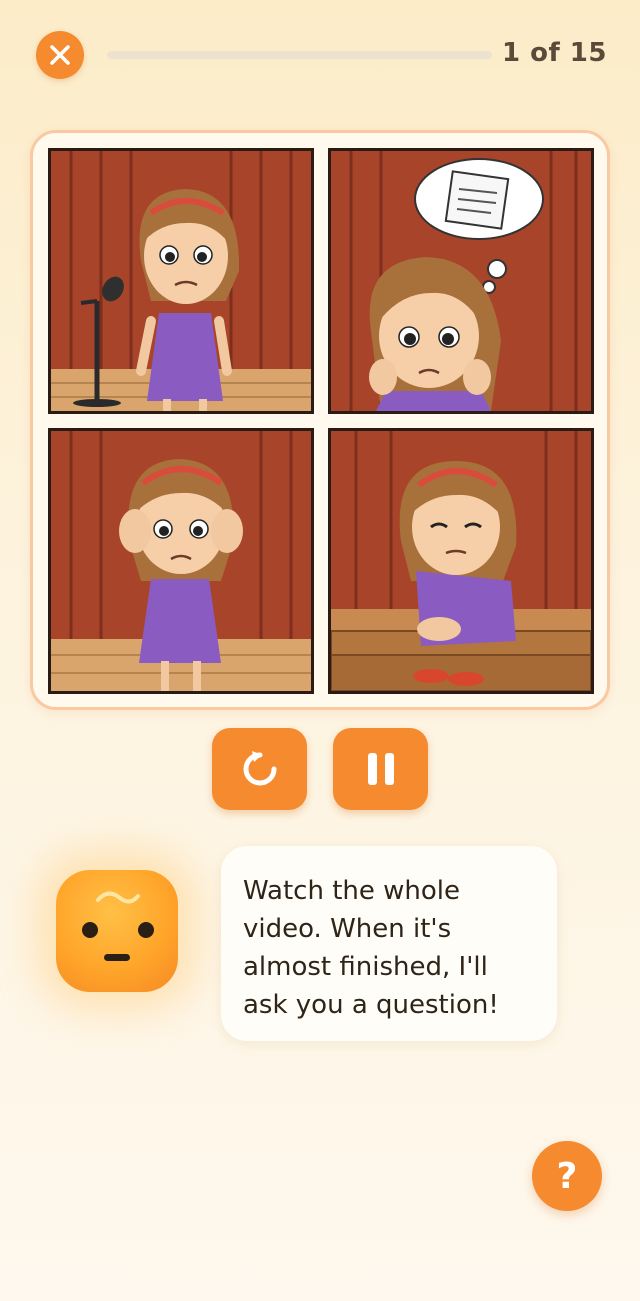  I want to click on mascot-character, so click(117, 931).